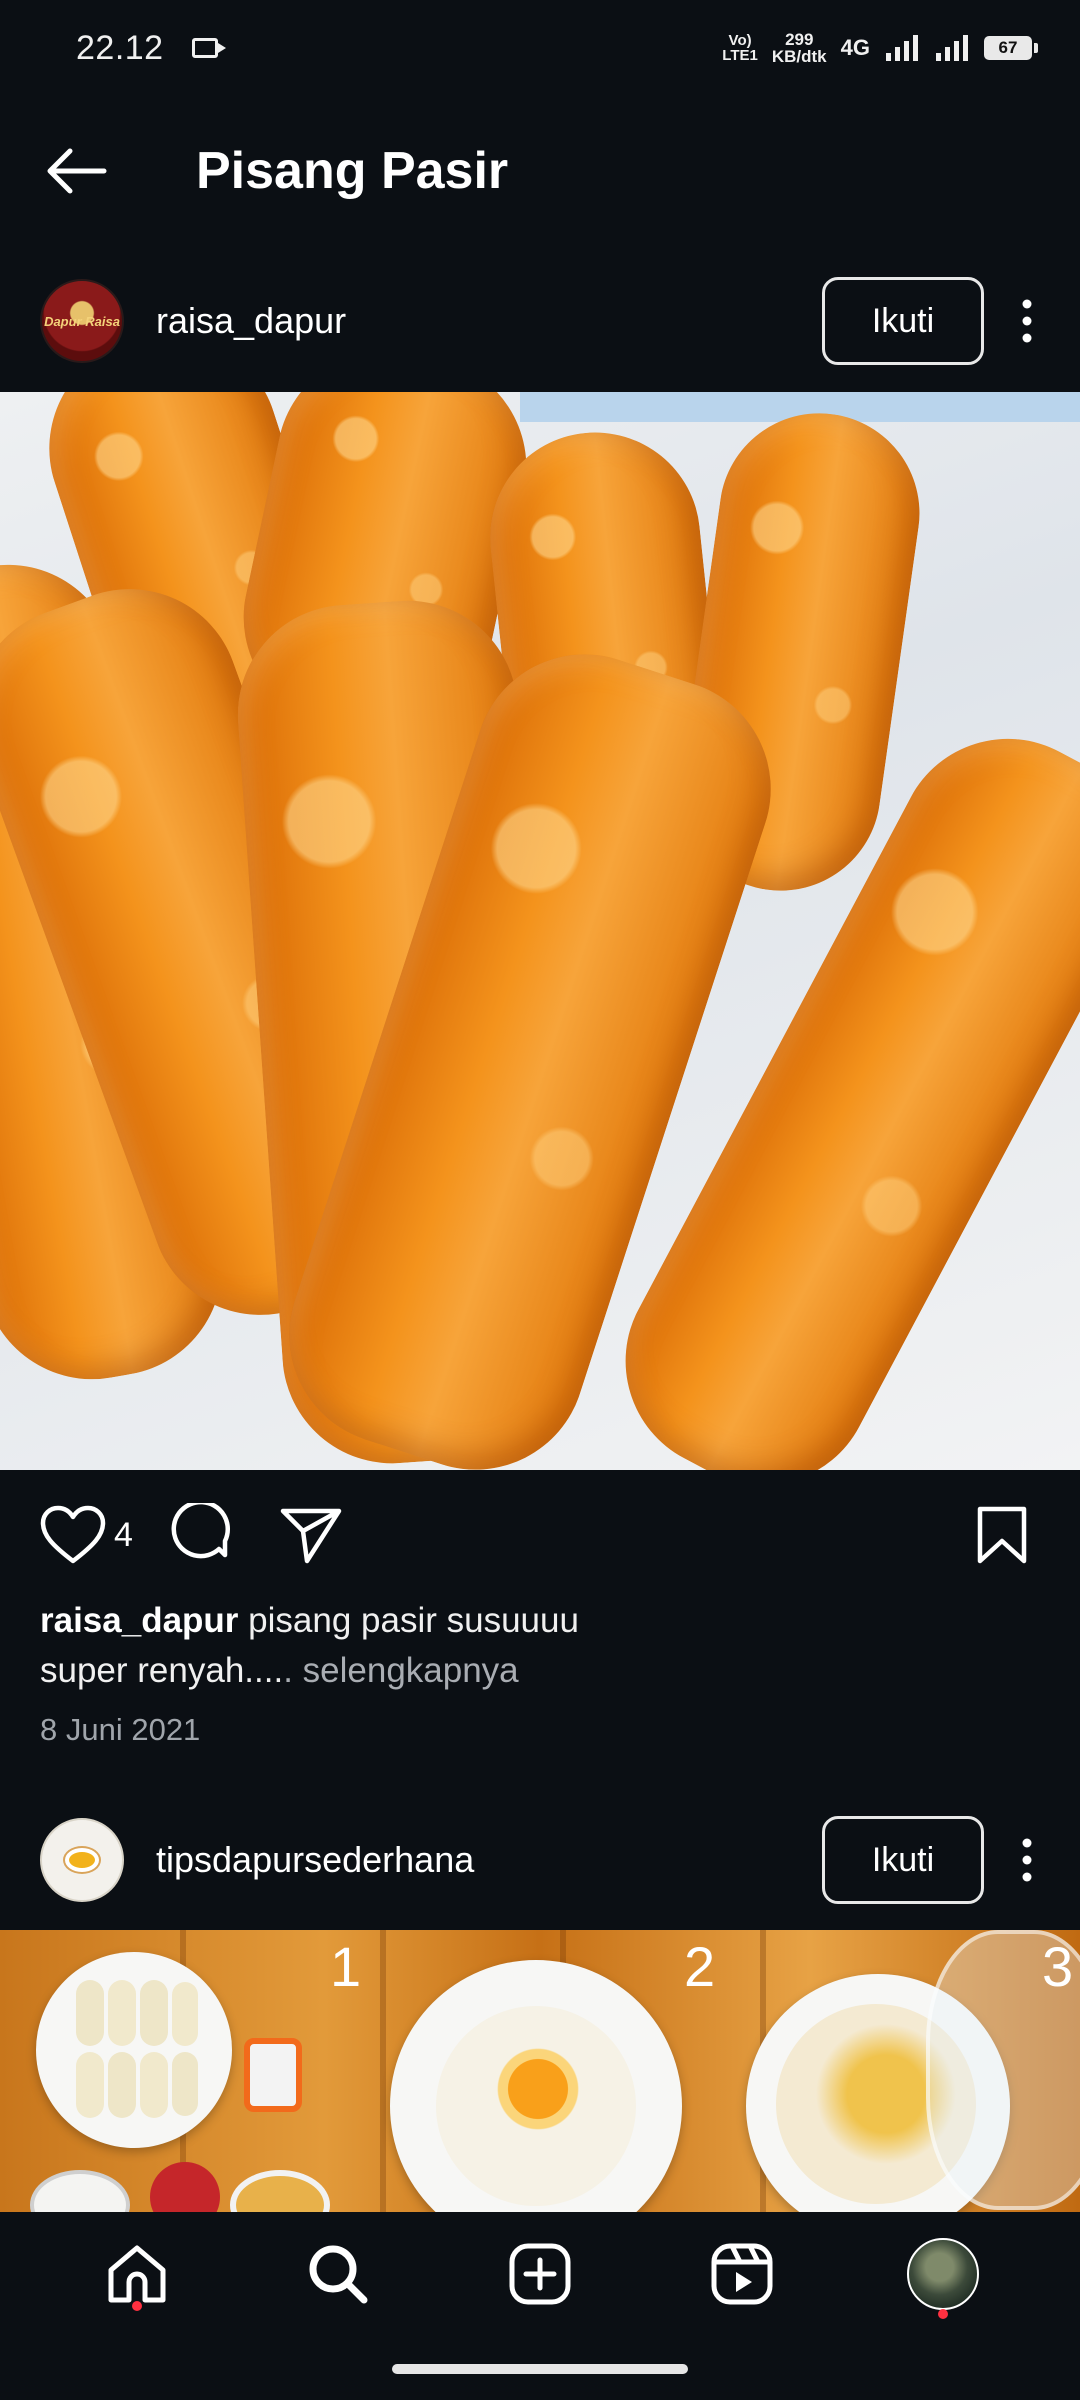 The width and height of the screenshot is (1080, 2400). I want to click on arrow-left-icon, so click(77, 171).